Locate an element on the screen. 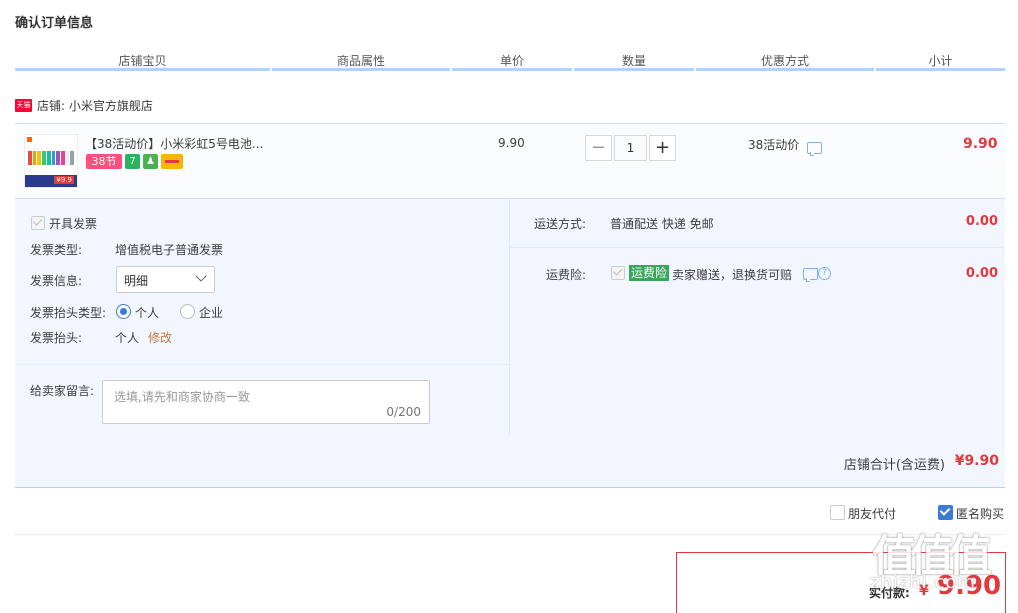 The image size is (1018, 613). divider is located at coordinates (757, 247).